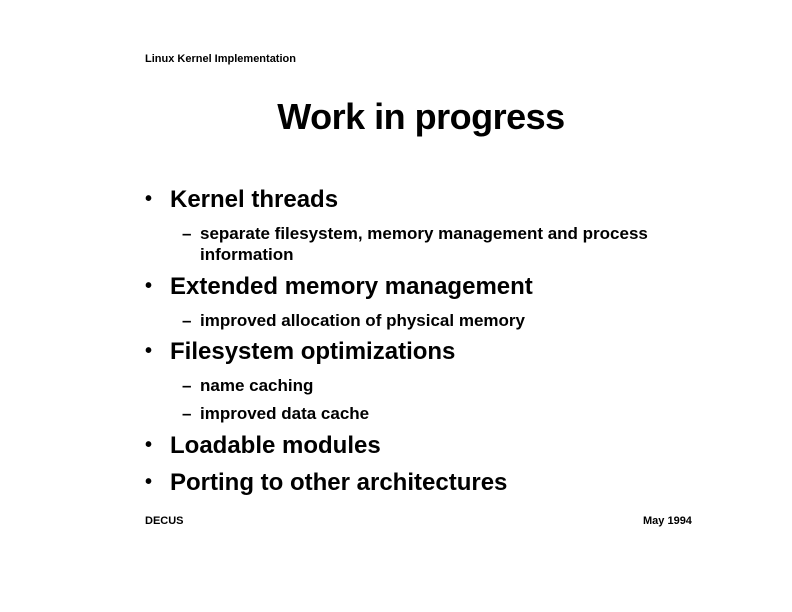  I want to click on footer-right: May 1994, so click(667, 521).